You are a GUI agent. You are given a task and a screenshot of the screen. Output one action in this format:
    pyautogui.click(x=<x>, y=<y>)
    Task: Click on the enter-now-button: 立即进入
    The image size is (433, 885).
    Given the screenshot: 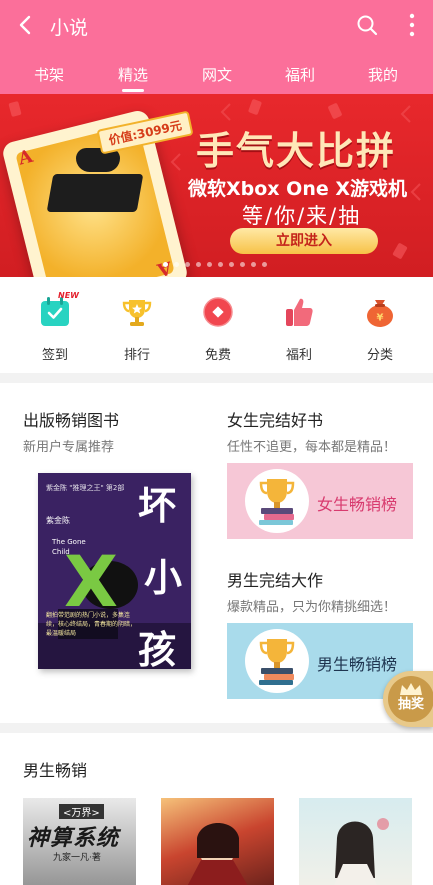 What is the action you would take?
    pyautogui.click(x=304, y=241)
    